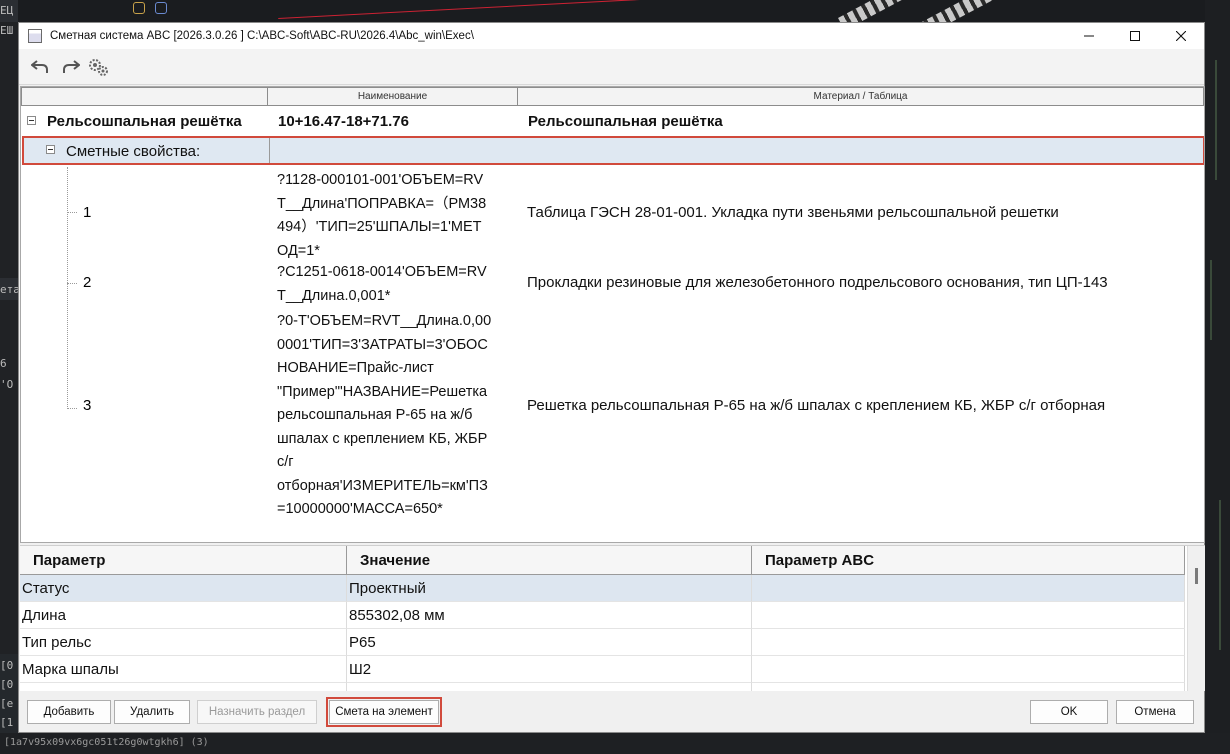  Describe the element at coordinates (625, 121) in the screenshot. I see `tree-root-material: Рельсошпальная решётка` at that location.